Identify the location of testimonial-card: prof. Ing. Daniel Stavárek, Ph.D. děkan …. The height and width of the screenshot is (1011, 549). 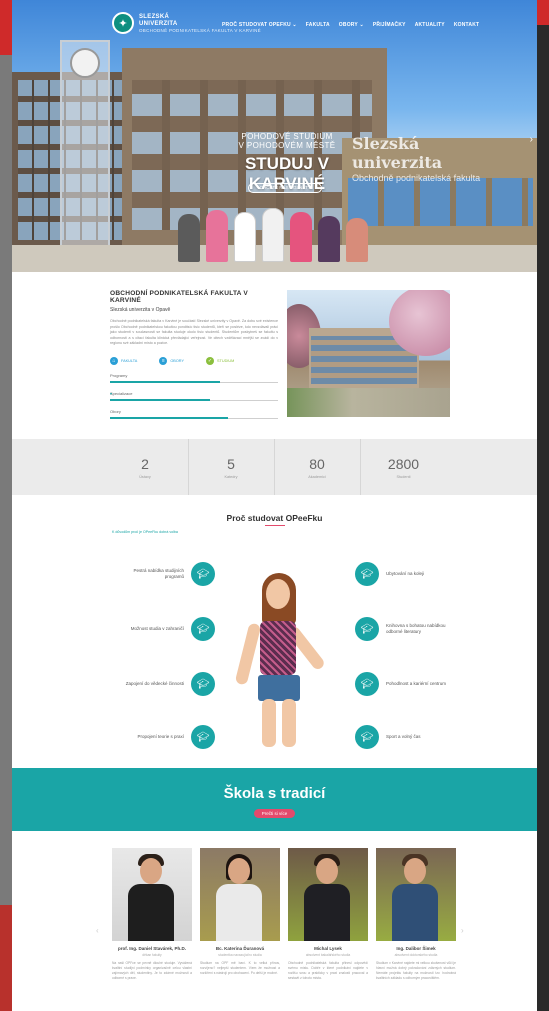
(152, 917).